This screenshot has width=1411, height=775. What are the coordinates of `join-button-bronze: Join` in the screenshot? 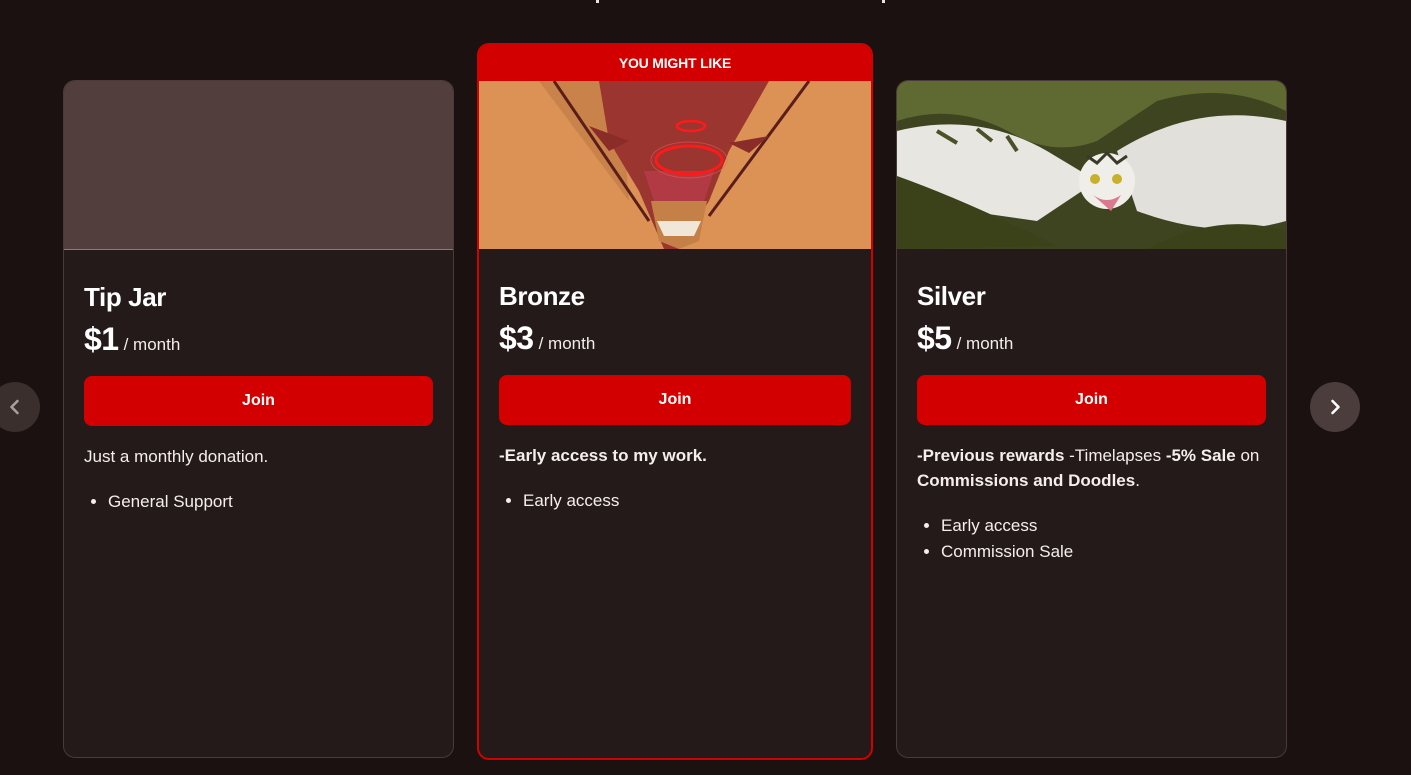 It's located at (675, 400).